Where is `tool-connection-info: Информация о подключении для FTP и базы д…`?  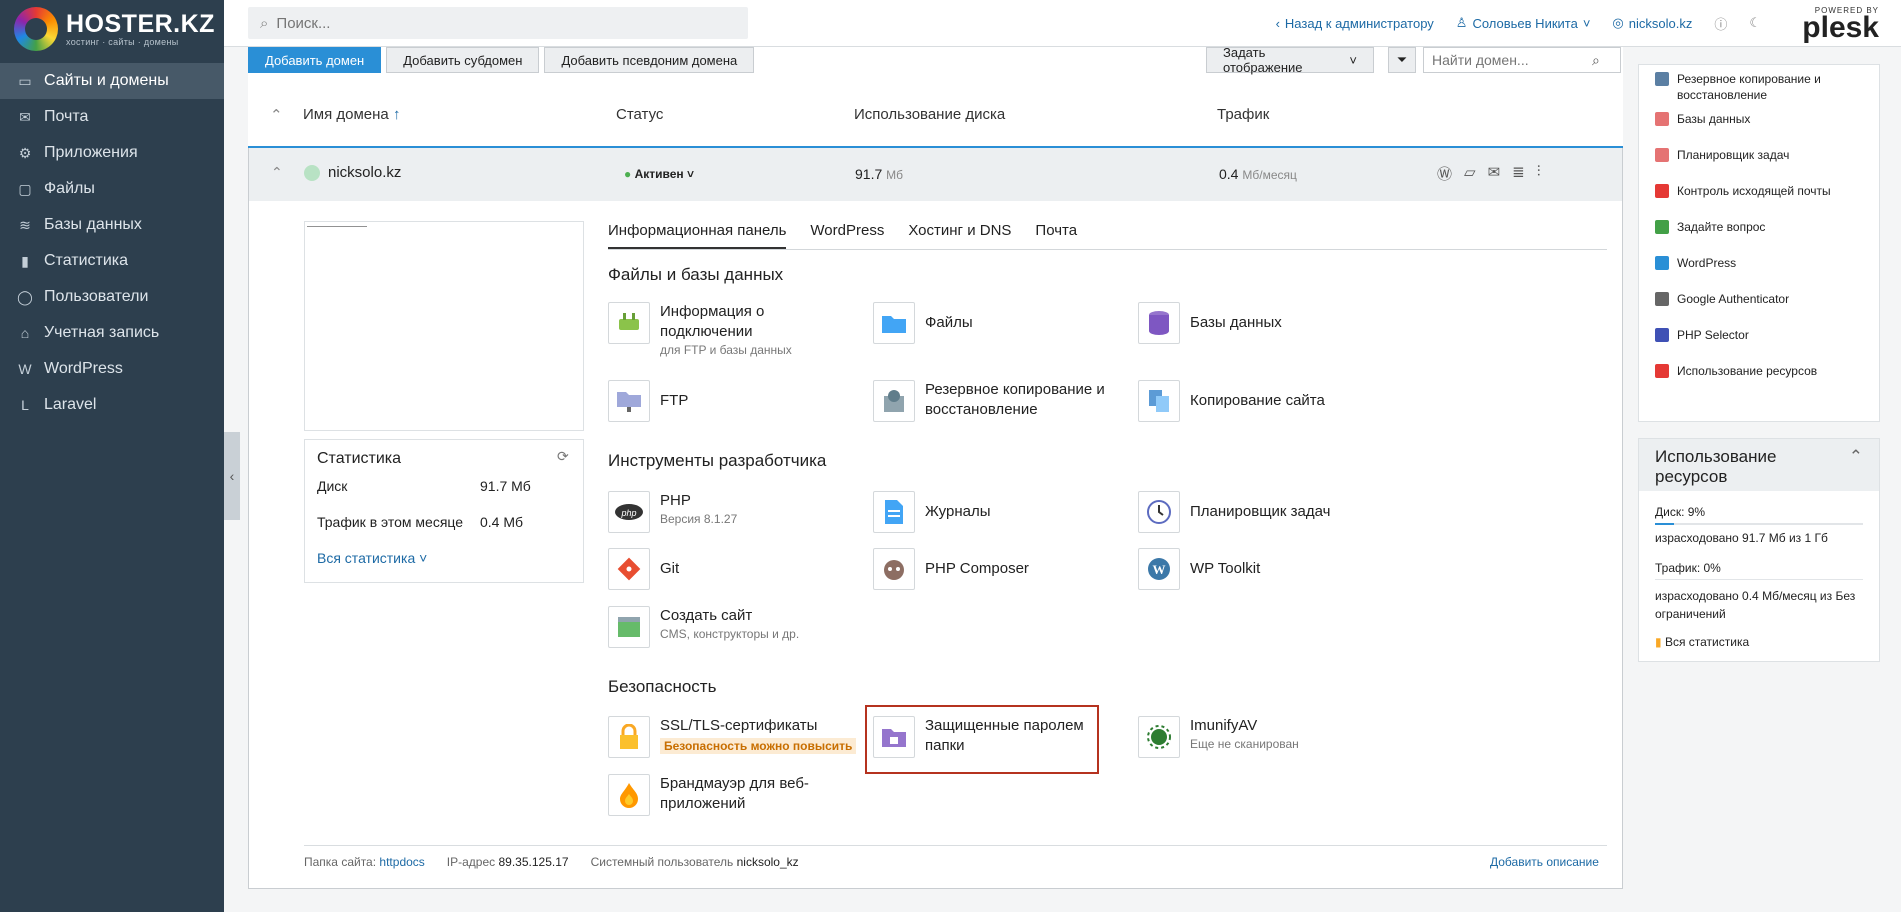 tool-connection-info: Информация о подключении для FTP и базы д… is located at coordinates (733, 330).